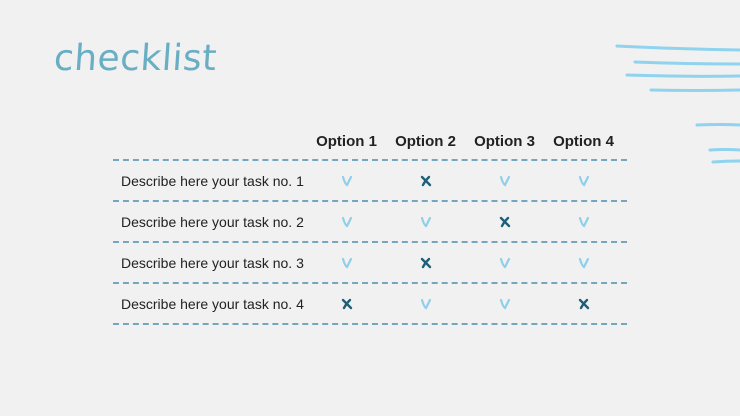 This screenshot has height=416, width=740. I want to click on page-title: checklist, so click(135, 58).